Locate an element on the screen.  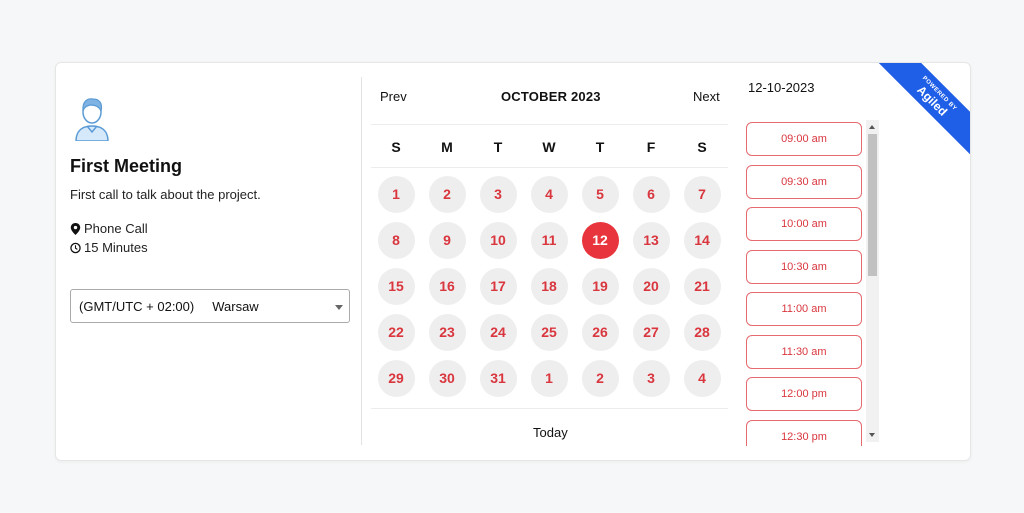
calendar-day: 23 is located at coordinates (447, 332).